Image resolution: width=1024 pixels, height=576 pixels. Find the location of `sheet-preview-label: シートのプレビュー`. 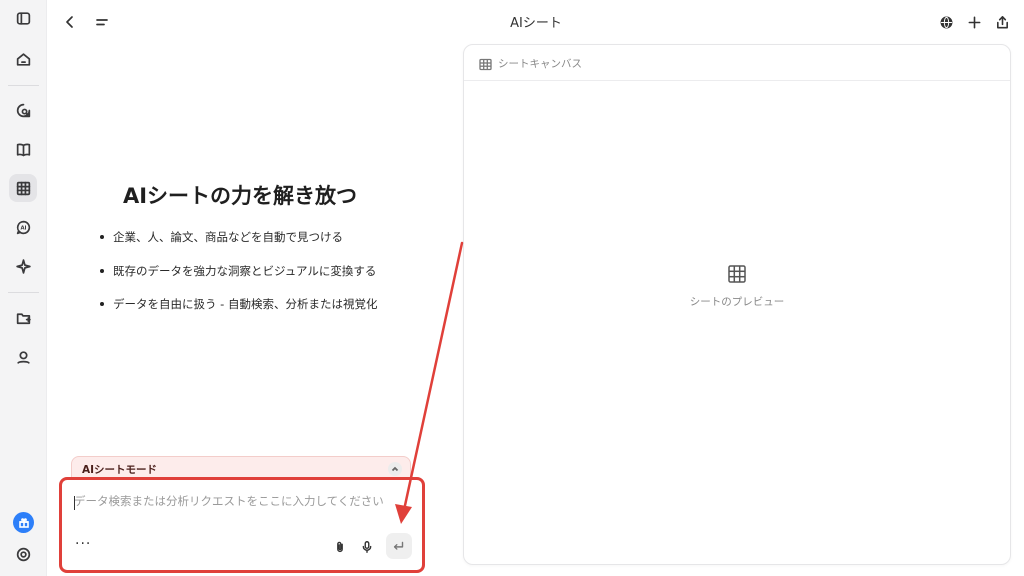

sheet-preview-label: シートのプレビュー is located at coordinates (737, 302).